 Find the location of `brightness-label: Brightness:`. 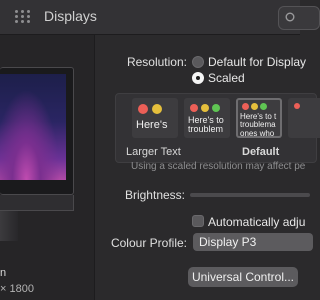

brightness-label: Brightness: is located at coordinates (154, 195).